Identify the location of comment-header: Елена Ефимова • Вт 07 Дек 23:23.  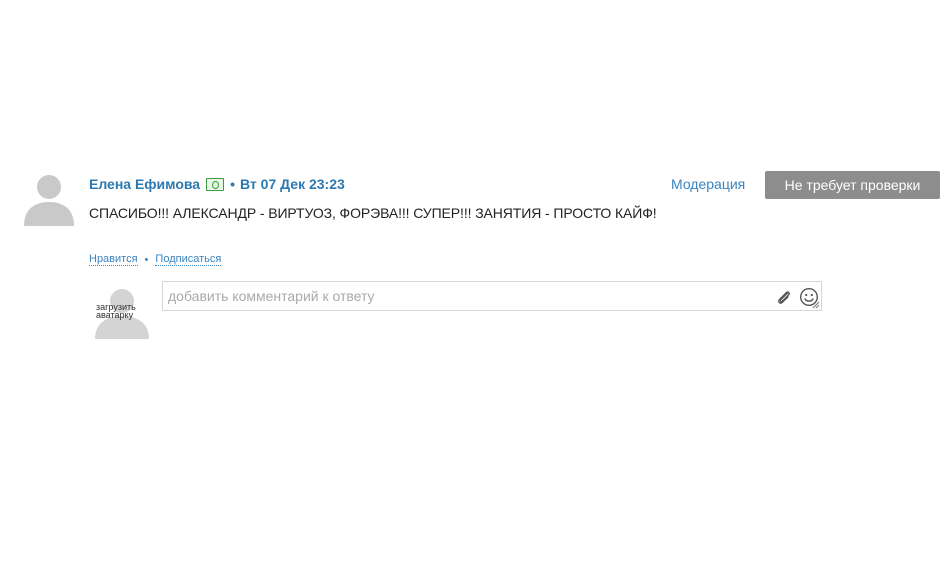
(217, 184).